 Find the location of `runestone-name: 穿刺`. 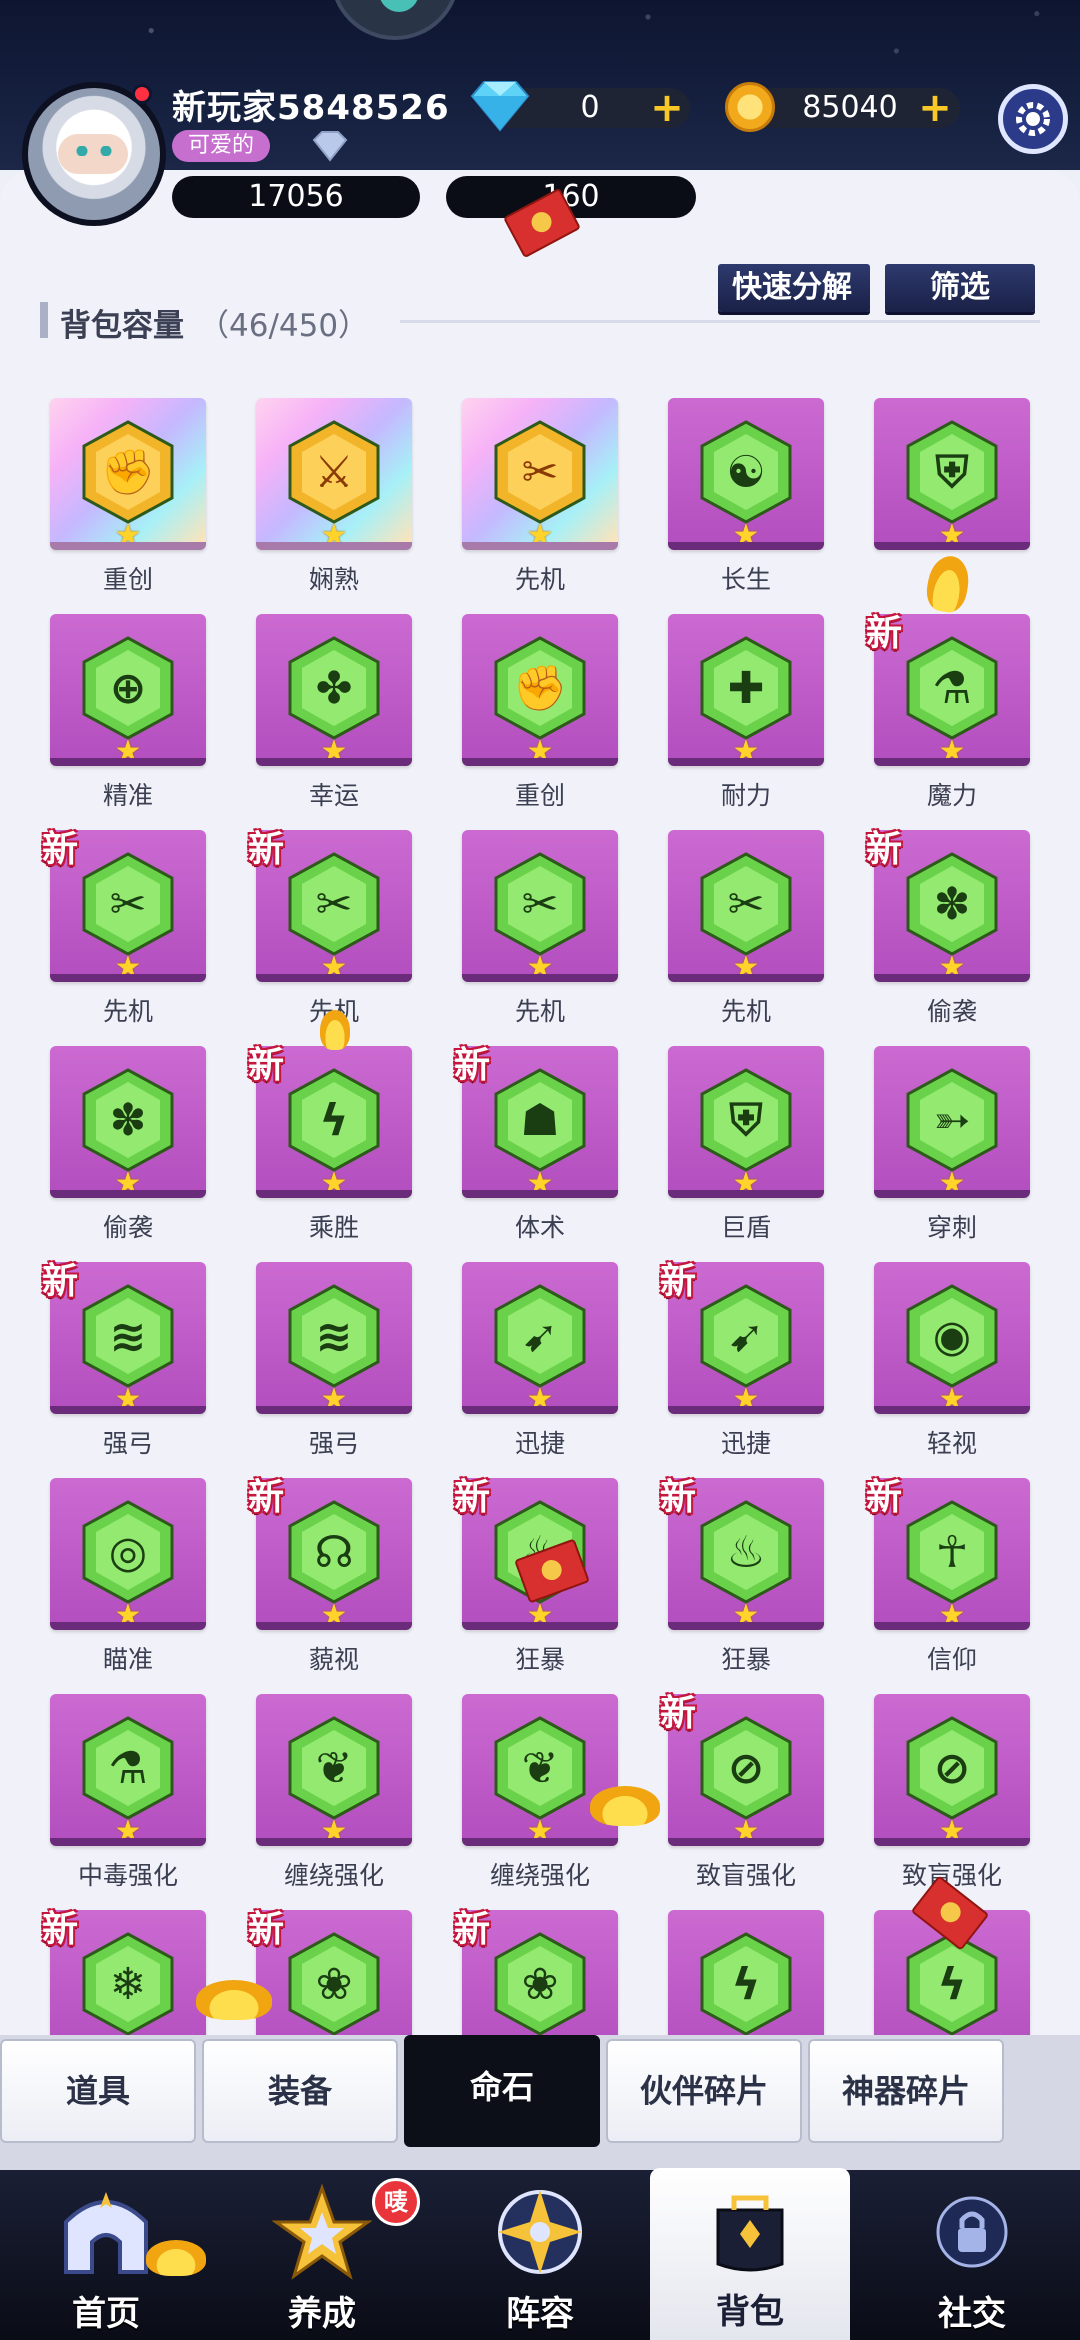

runestone-name: 穿刺 is located at coordinates (951, 1227).